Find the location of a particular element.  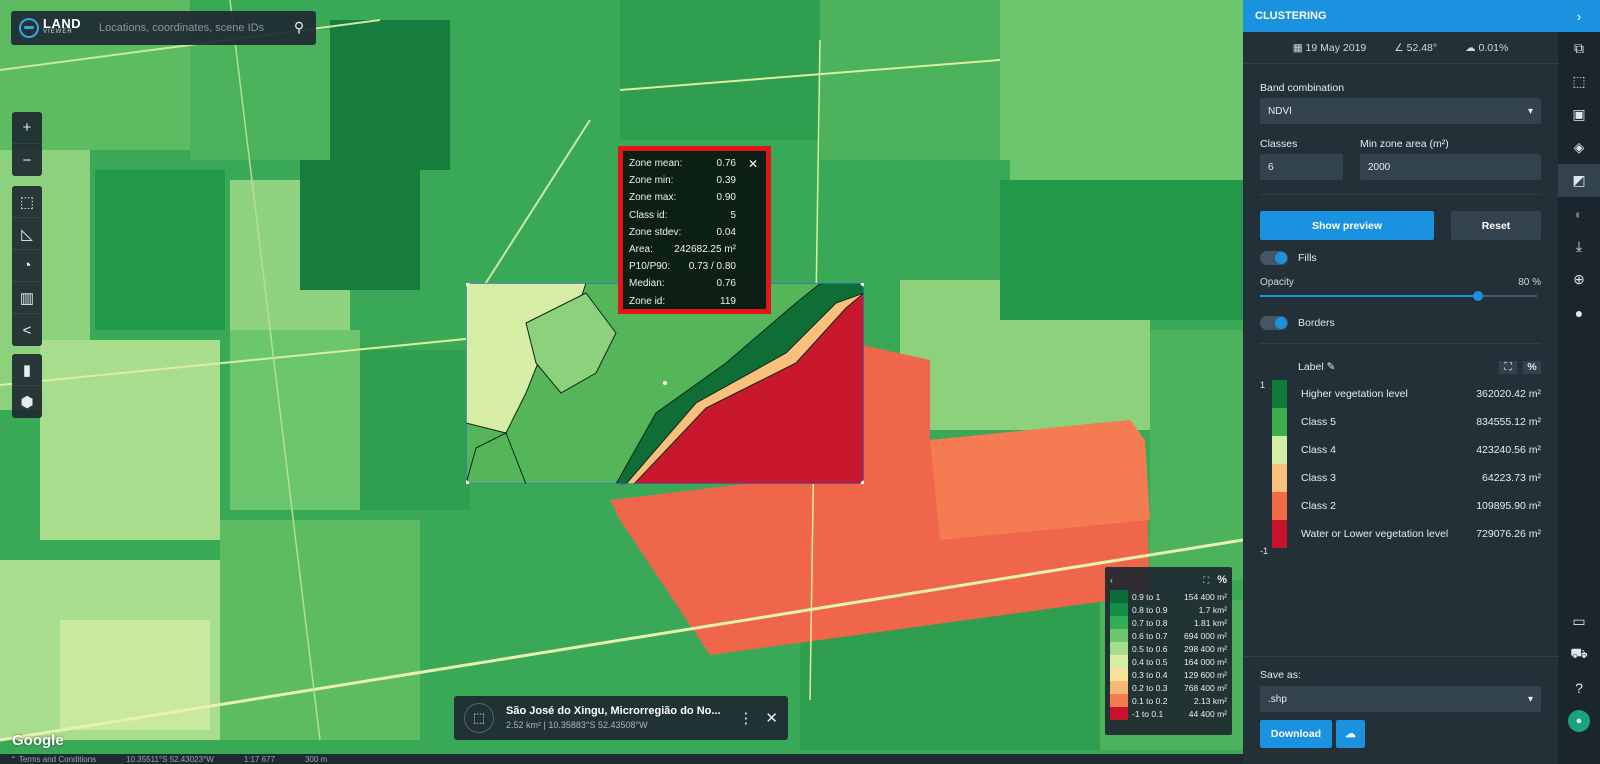

time-lapse-button: ◔ is located at coordinates (27, 266).